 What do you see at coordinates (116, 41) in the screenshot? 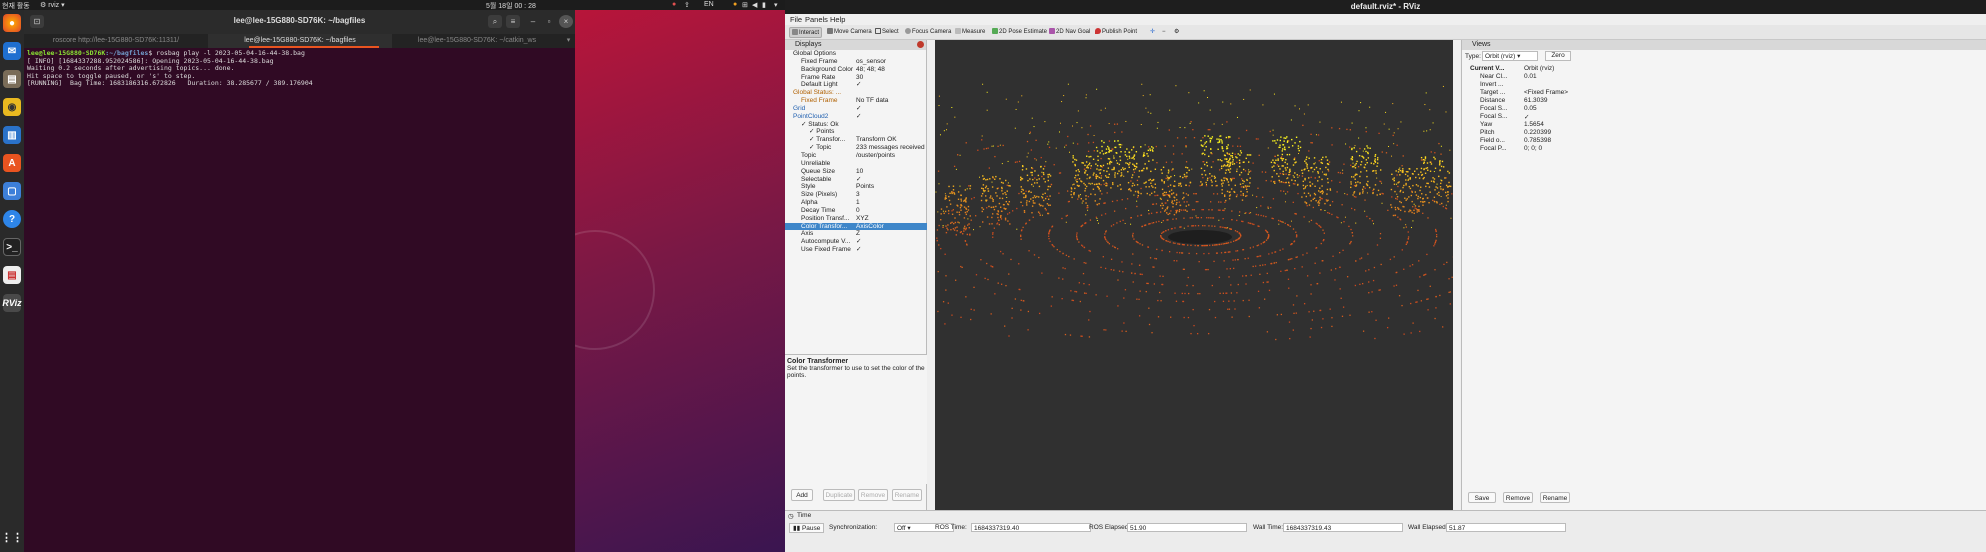
I see `tab-roscore: roscore http://lee-15G880-SD76K:11311/` at bounding box center [116, 41].